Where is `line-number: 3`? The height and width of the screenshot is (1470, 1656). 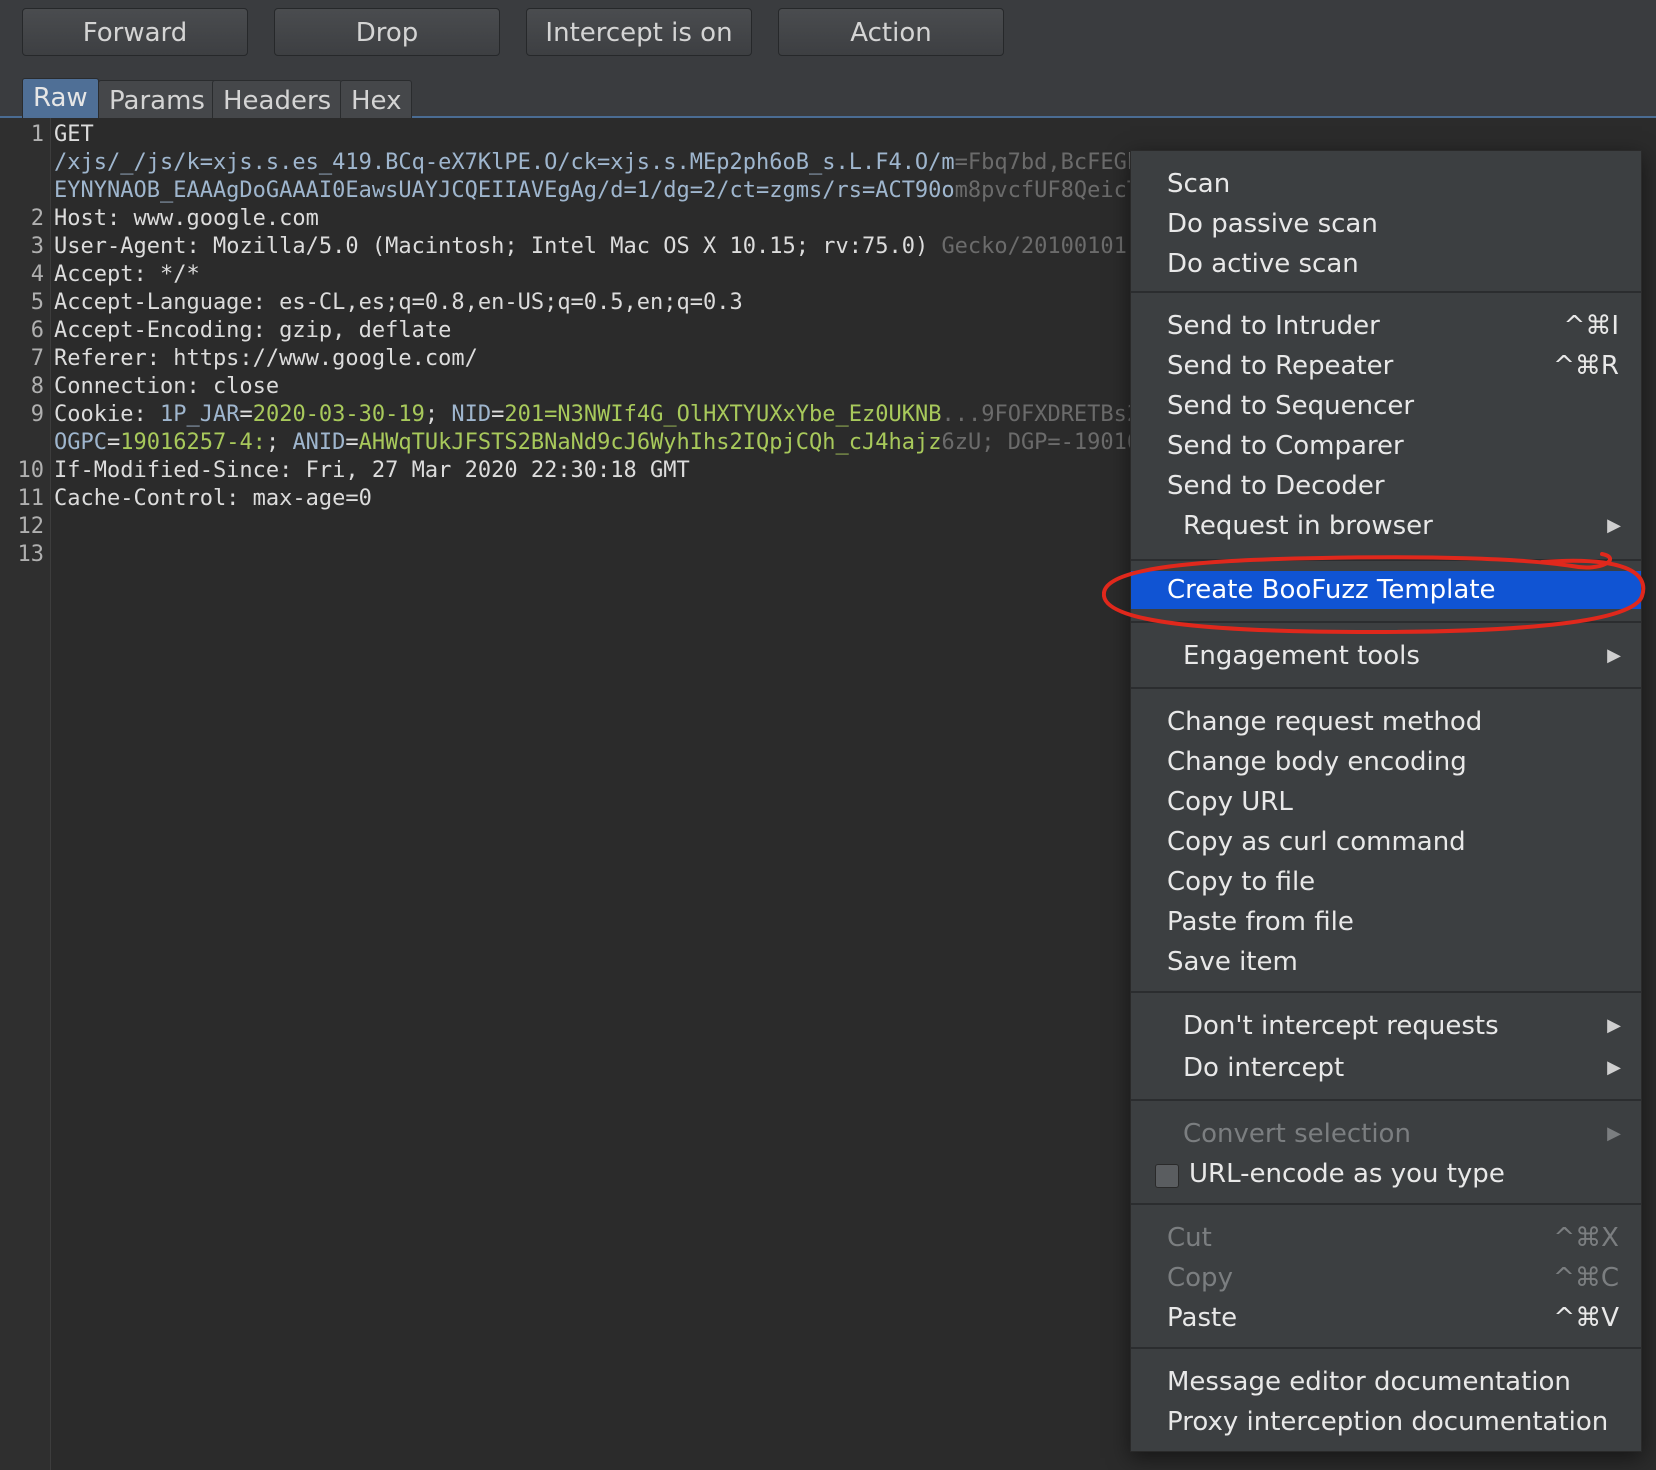
line-number: 3 is located at coordinates (37, 246).